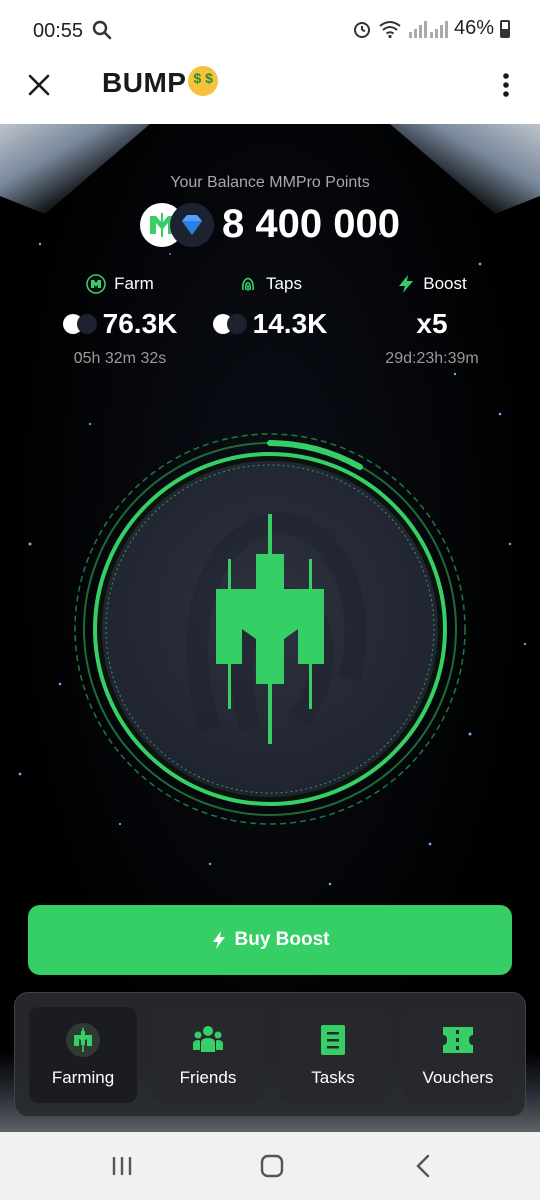  I want to click on boost-label: Boost, so click(445, 283).